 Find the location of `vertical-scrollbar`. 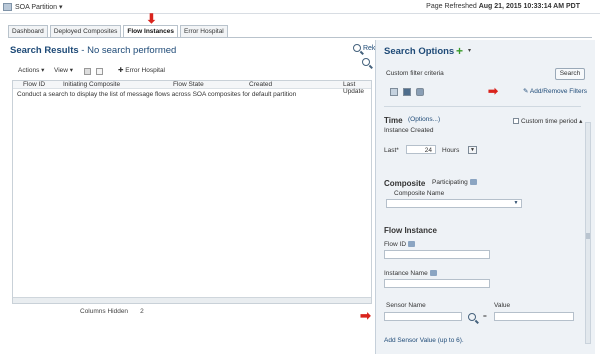

vertical-scrollbar is located at coordinates (588, 233).